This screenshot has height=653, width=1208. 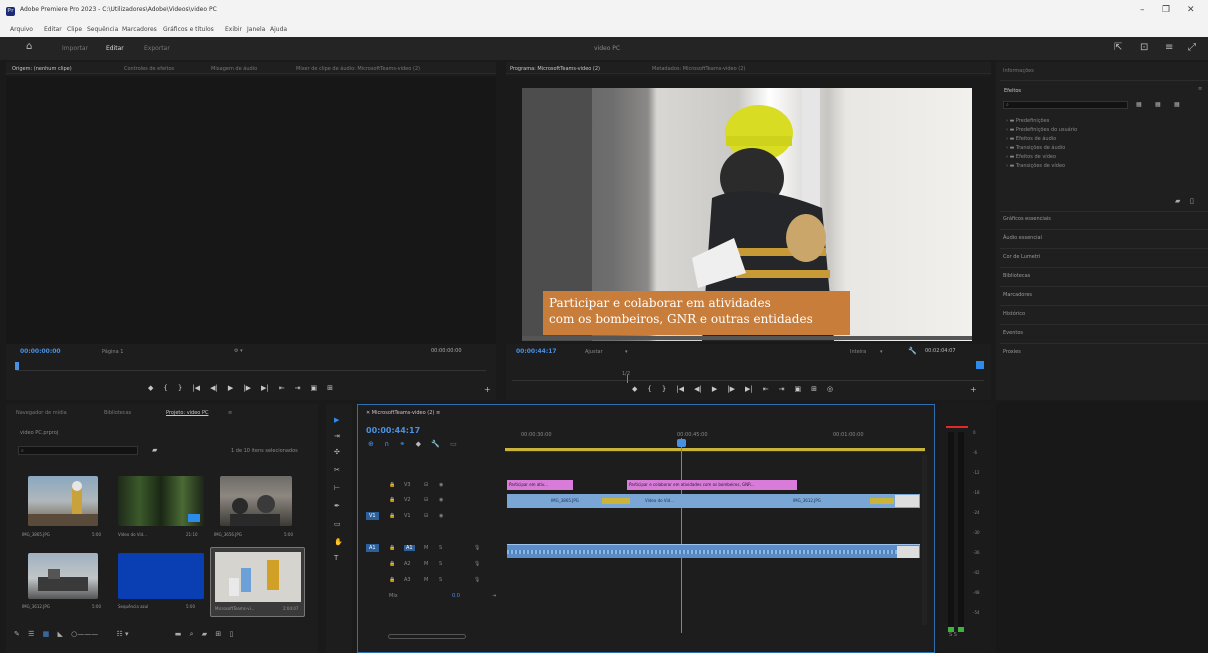 What do you see at coordinates (456, 596) in the screenshot?
I see `mix-level: 0.0` at bounding box center [456, 596].